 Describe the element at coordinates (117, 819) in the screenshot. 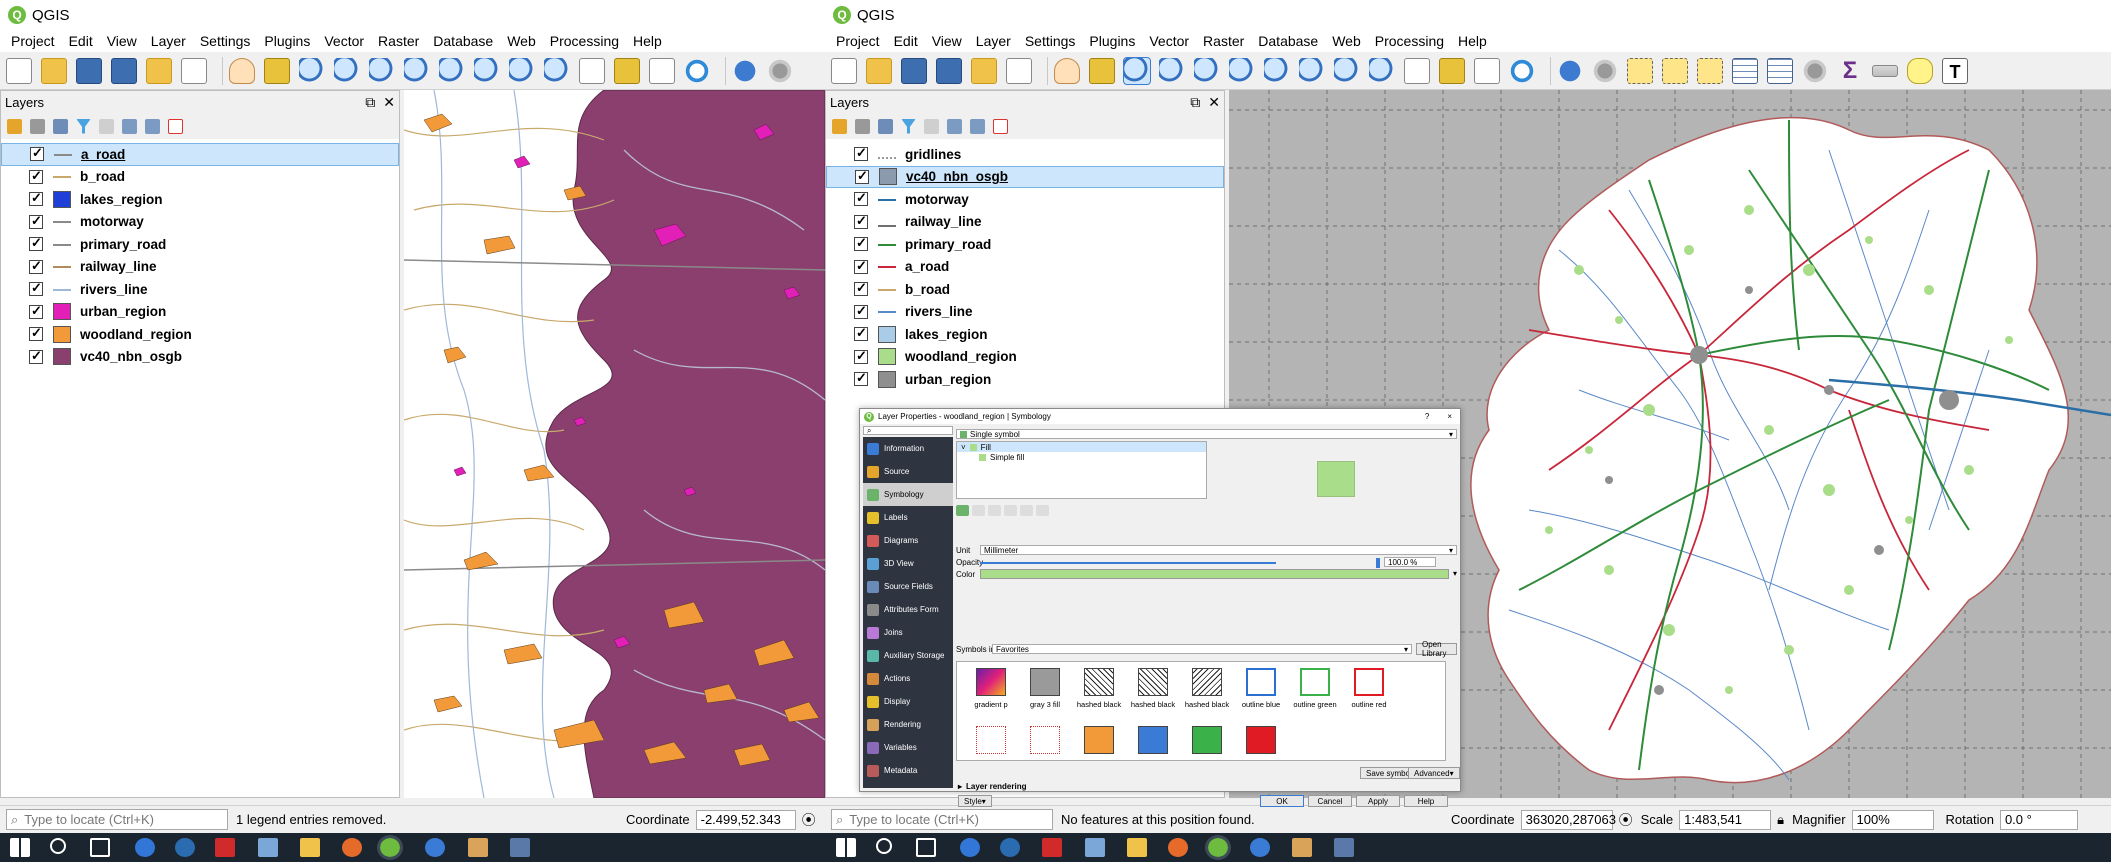

I see `locator-input: ⌕ Type to locate (Ctrl+K)` at that location.